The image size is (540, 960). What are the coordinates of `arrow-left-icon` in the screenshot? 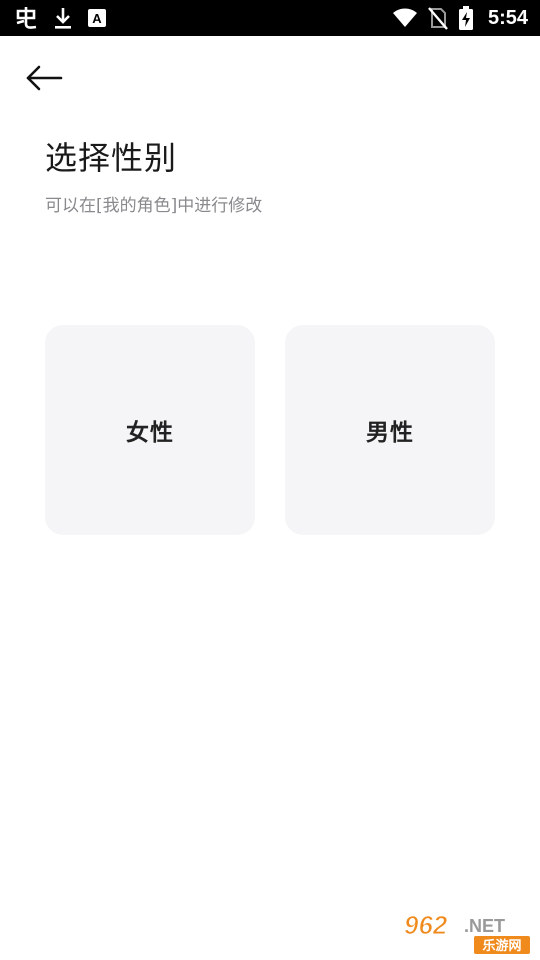 It's located at (44, 80).